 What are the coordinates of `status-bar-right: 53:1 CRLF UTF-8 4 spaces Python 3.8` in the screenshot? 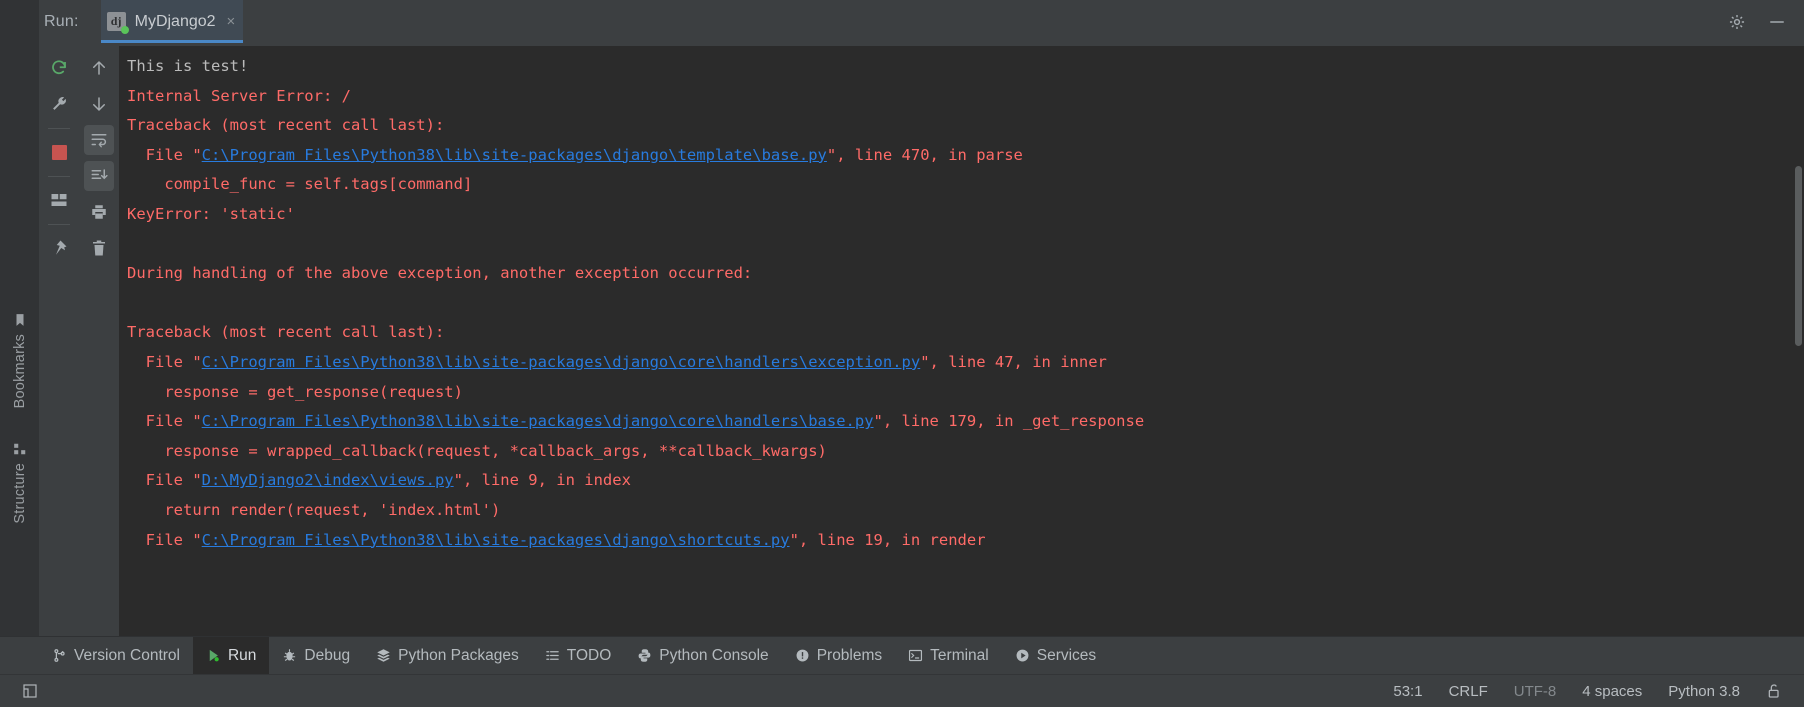 It's located at (1598, 691).